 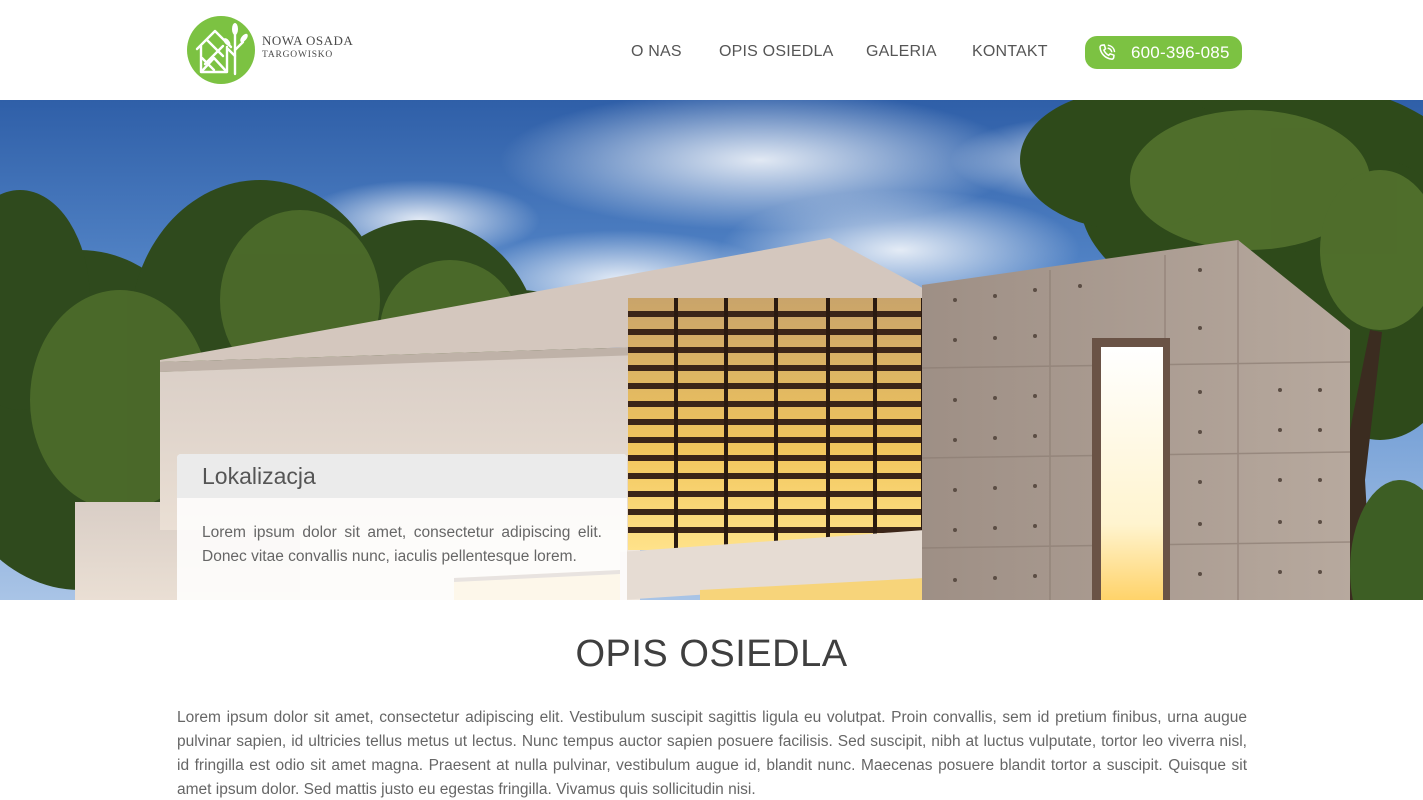 I want to click on nav-item-galeria: GALERIA, so click(x=901, y=52).